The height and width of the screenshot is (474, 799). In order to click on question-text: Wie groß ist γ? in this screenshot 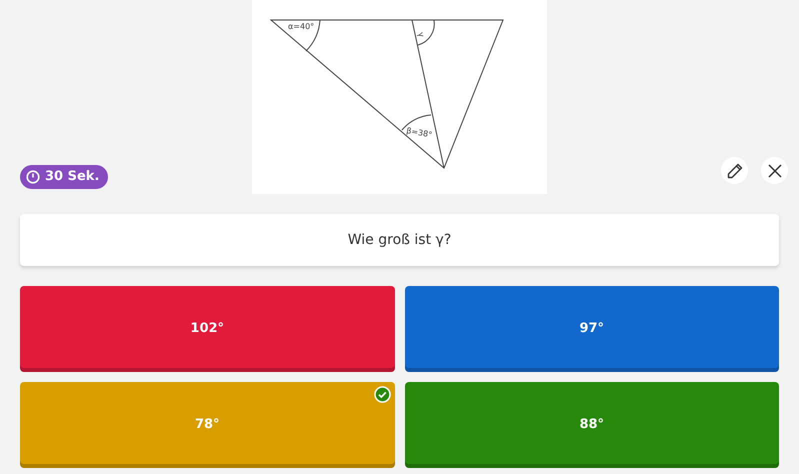, I will do `click(400, 240)`.